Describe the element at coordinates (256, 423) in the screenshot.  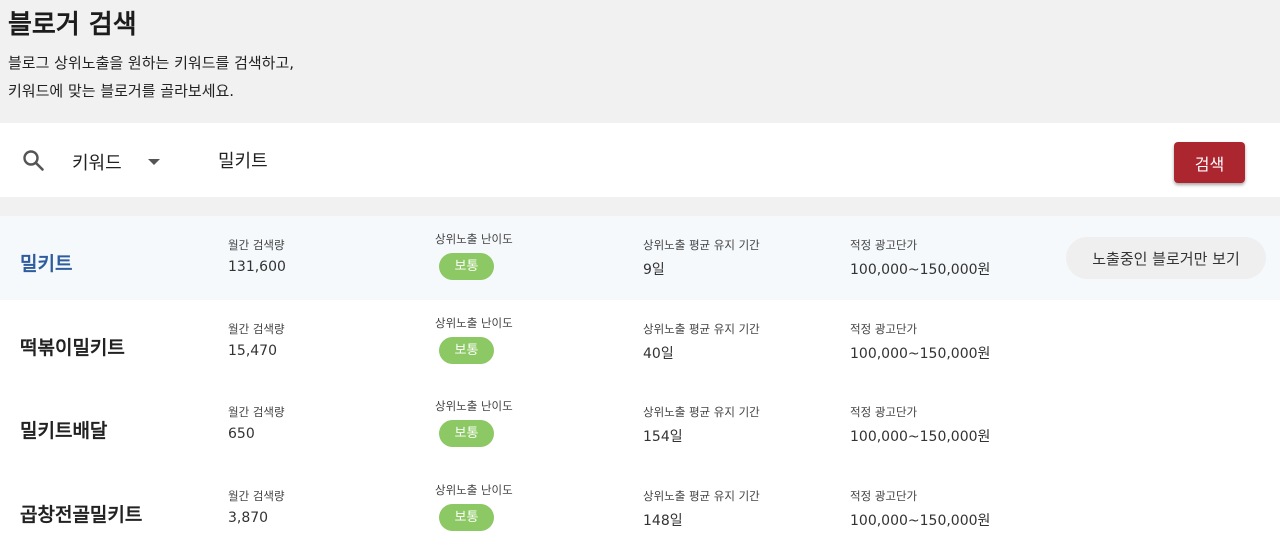
I see `monthly-search-stat: 월간 검색량 650` at that location.